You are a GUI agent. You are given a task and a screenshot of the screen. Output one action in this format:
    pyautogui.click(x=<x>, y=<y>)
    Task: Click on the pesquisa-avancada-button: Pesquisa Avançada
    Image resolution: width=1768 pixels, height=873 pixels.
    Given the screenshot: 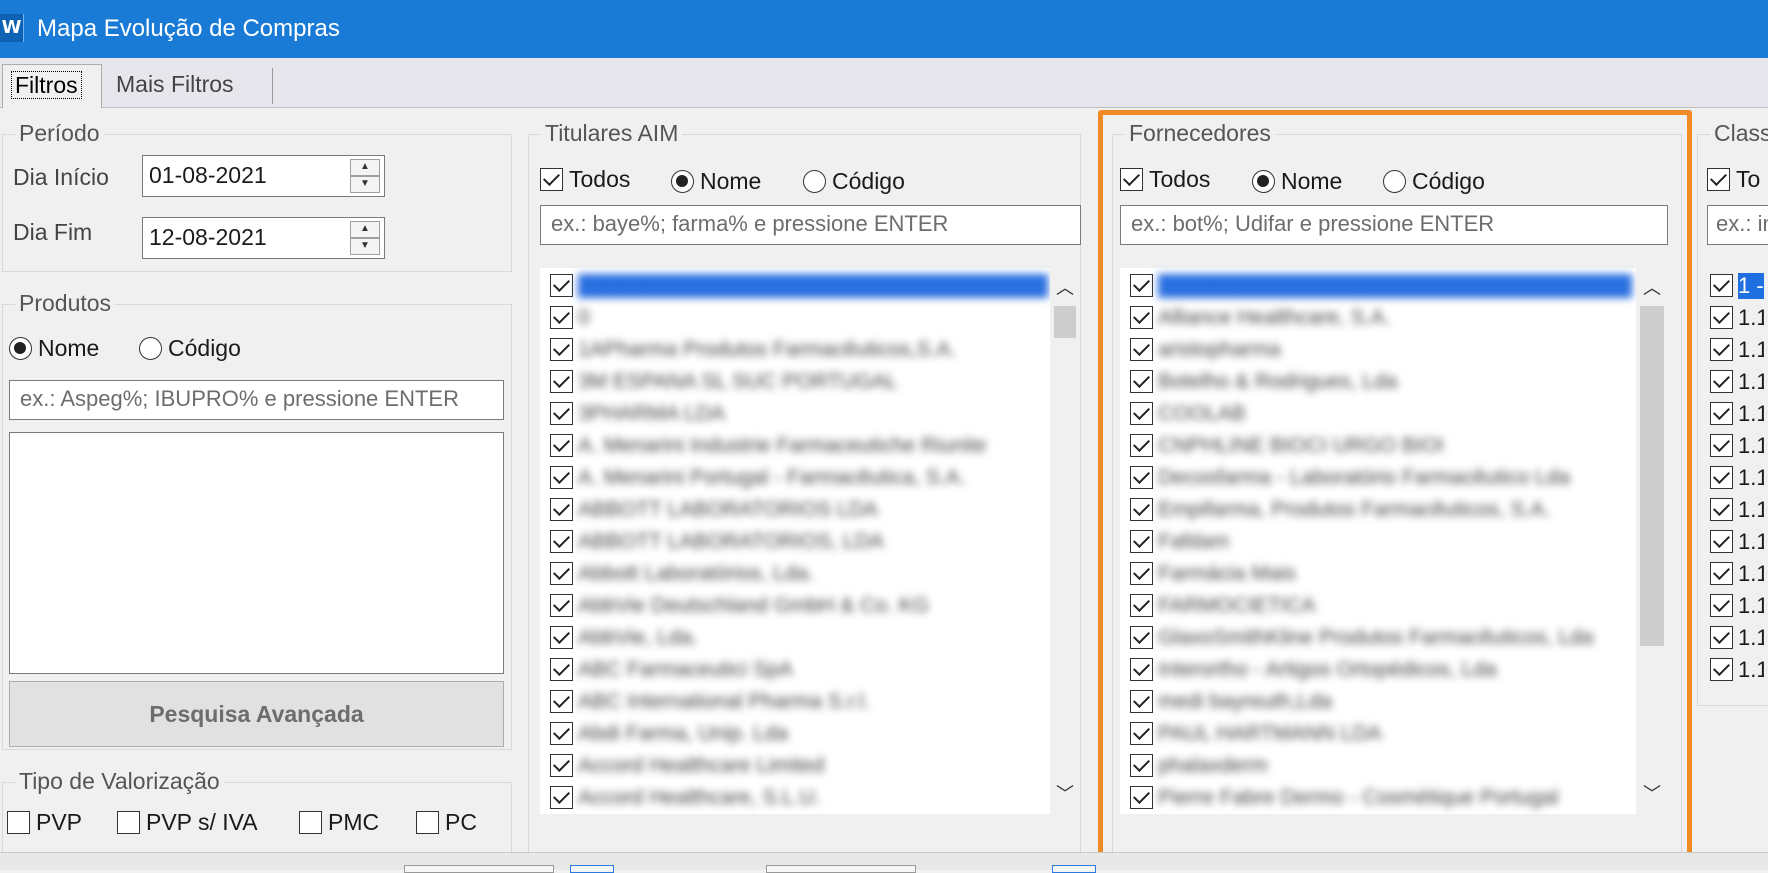 What is the action you would take?
    pyautogui.click(x=256, y=714)
    